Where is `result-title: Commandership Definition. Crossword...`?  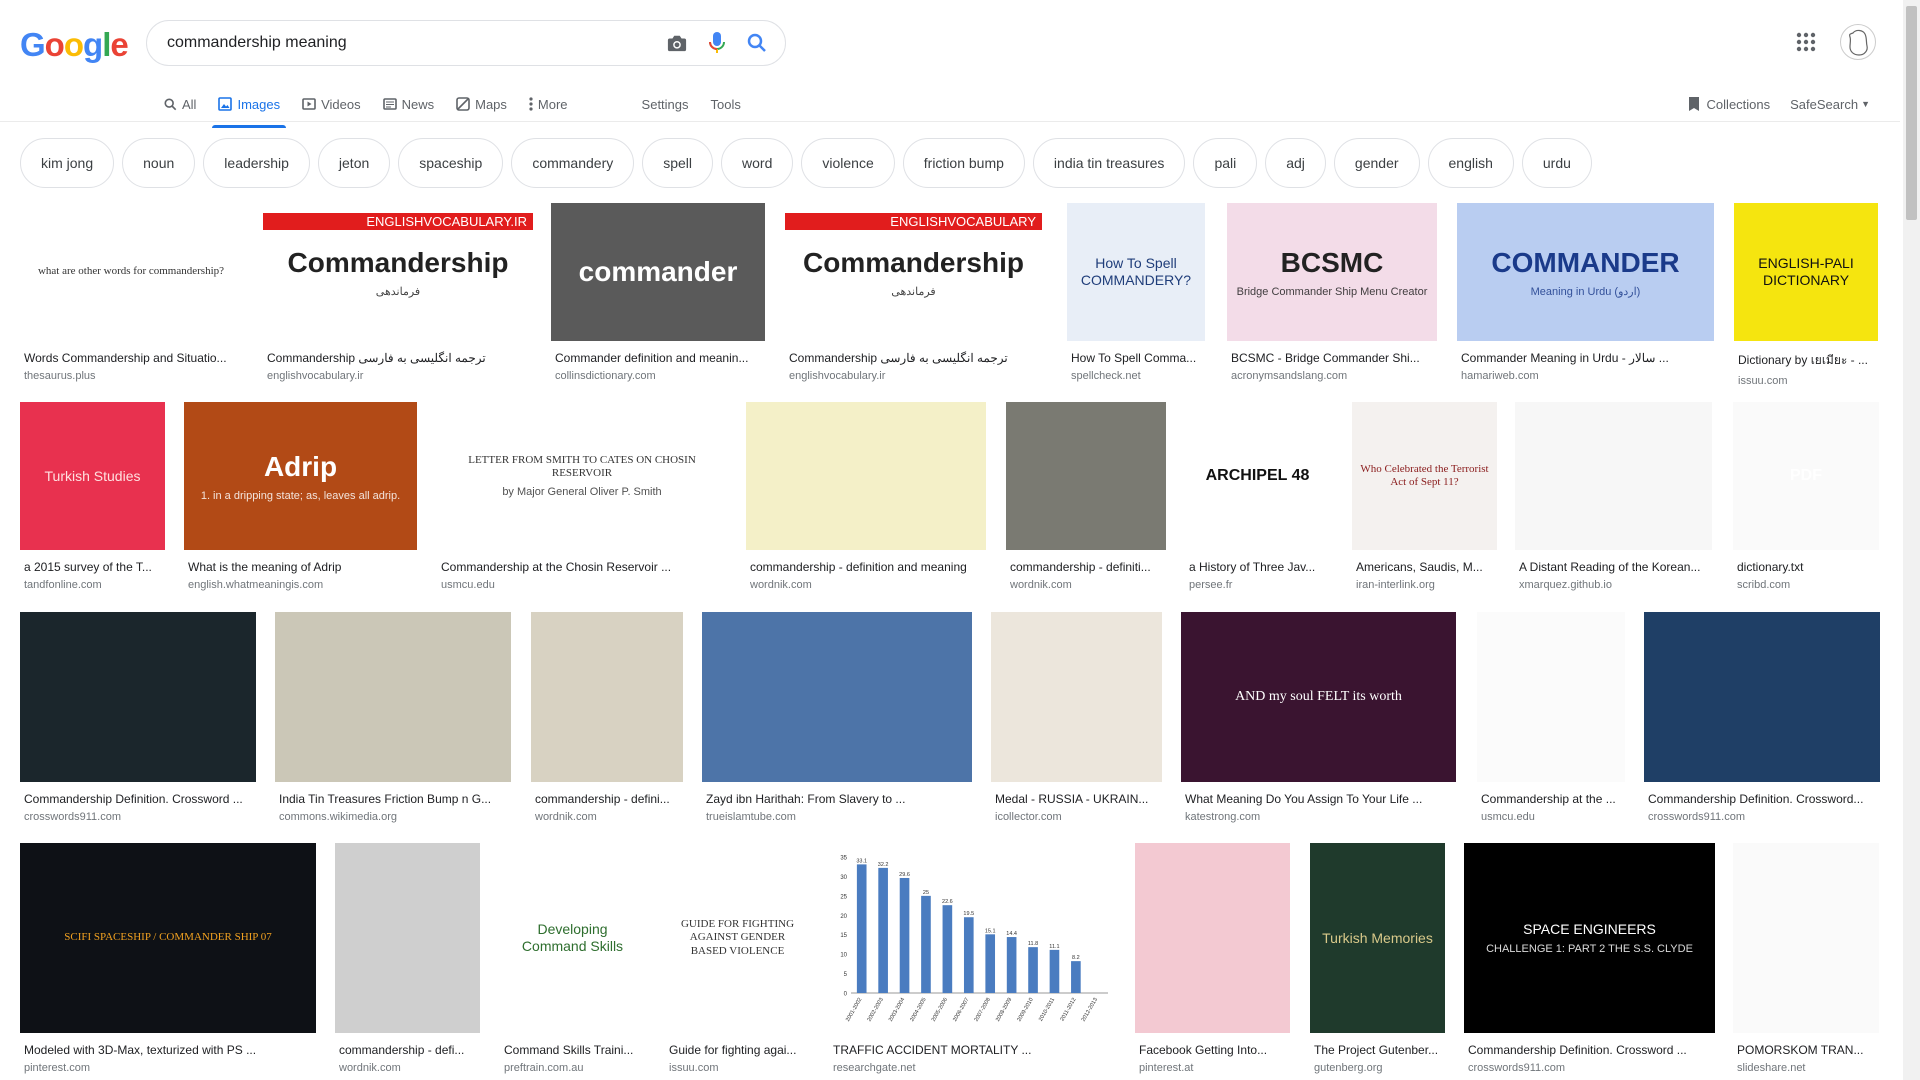 result-title: Commandership Definition. Crossword... is located at coordinates (1762, 799).